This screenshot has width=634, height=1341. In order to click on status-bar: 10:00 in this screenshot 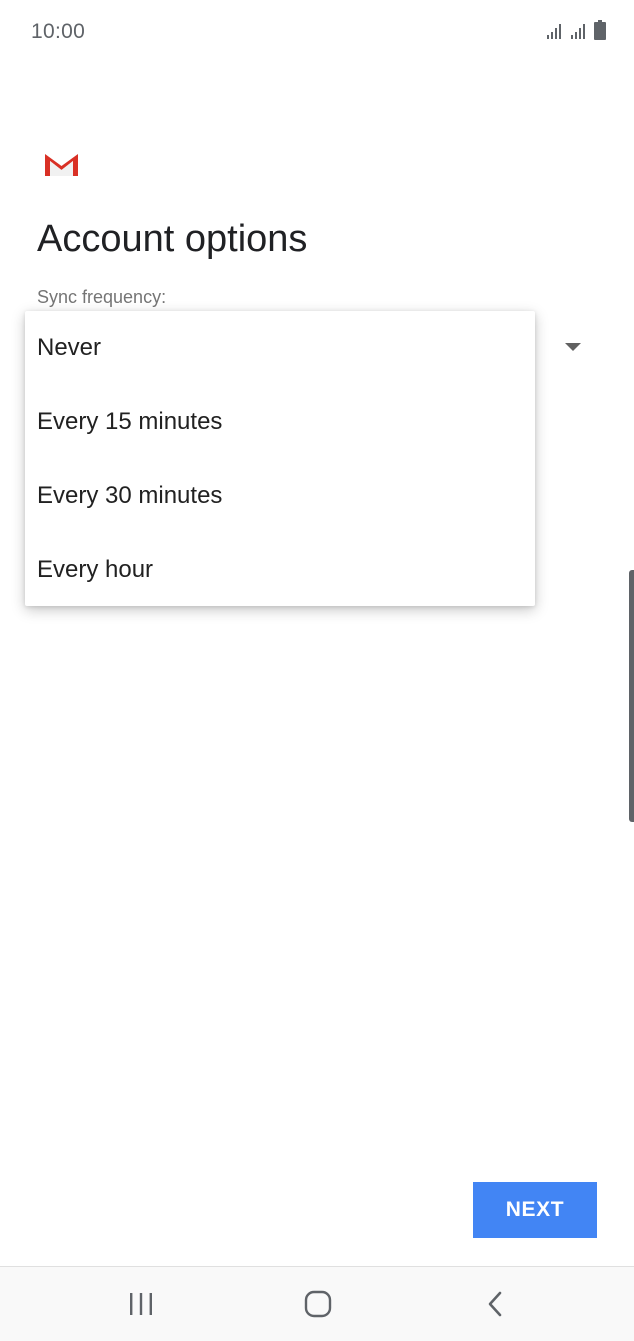, I will do `click(317, 32)`.